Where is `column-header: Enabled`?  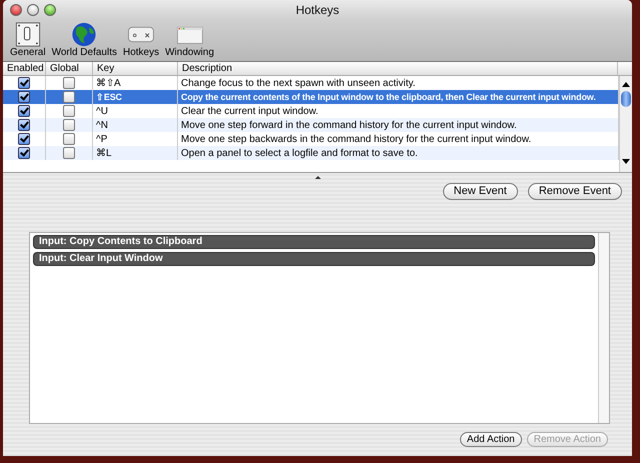
column-header: Enabled is located at coordinates (24, 68).